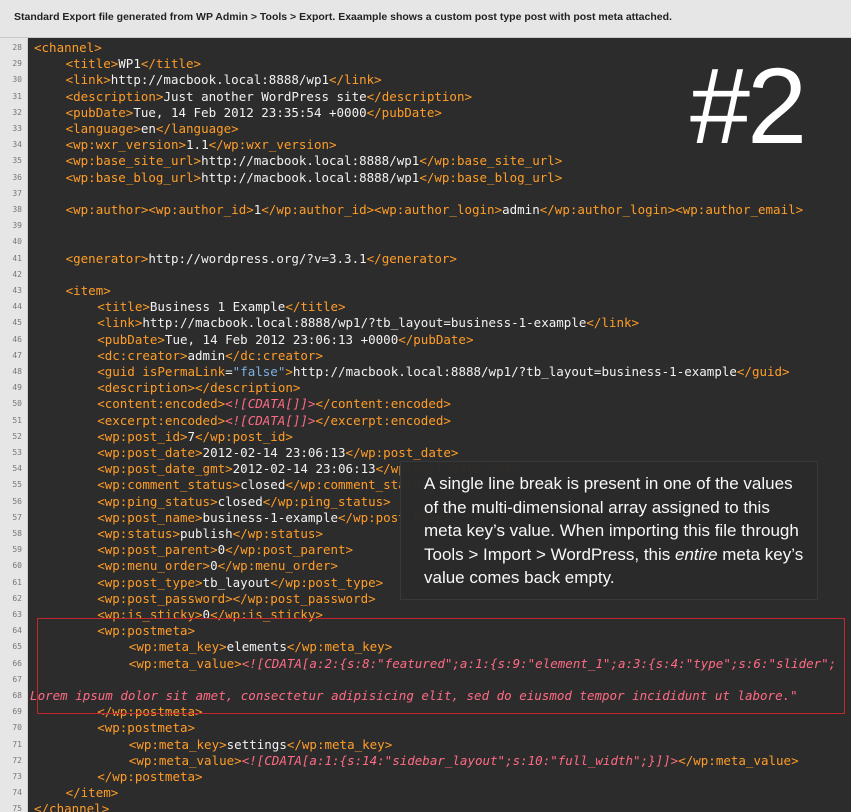 This screenshot has width=851, height=812. What do you see at coordinates (748, 105) in the screenshot?
I see `step-number: #2` at bounding box center [748, 105].